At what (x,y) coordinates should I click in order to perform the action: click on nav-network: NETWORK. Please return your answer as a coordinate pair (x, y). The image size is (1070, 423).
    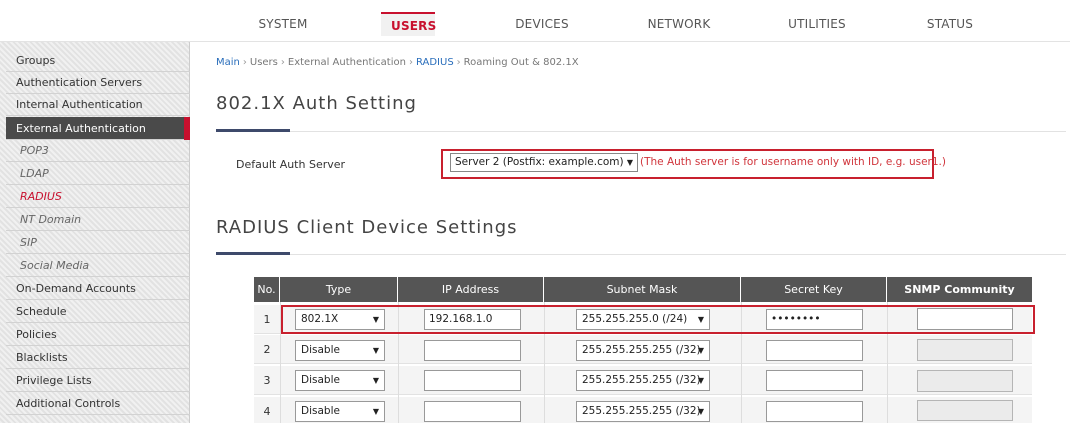
    Looking at the image, I should click on (679, 24).